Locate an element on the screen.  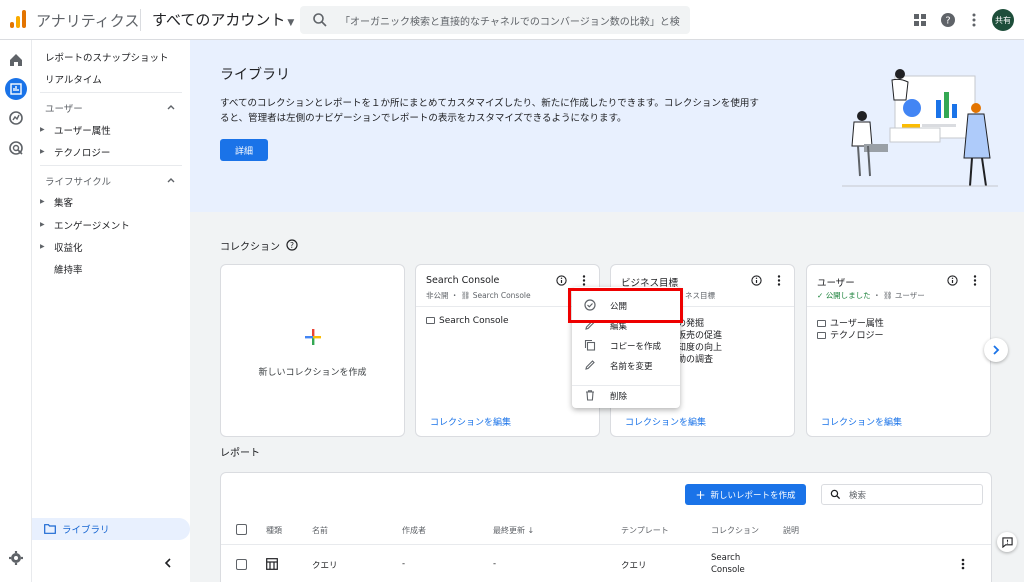
page-title: ライブラリ is located at coordinates (255, 75).